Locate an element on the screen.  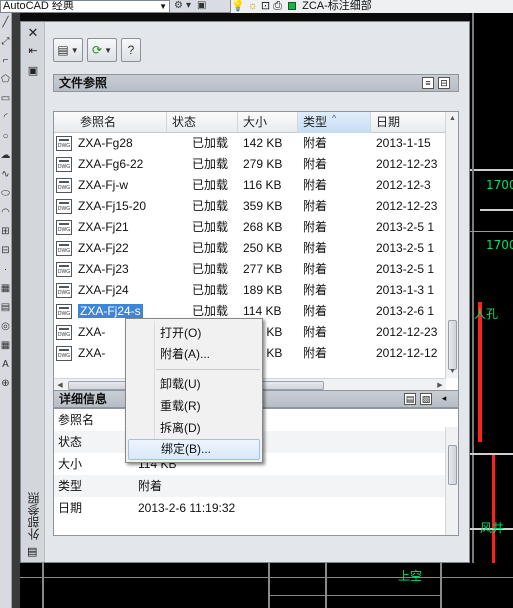
workspace-settings-icon: ▣ is located at coordinates (201, 6).